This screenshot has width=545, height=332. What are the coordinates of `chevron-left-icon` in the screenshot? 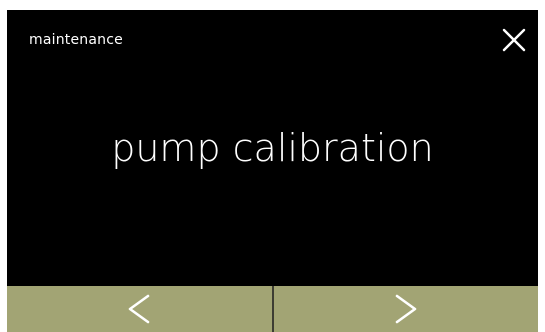 It's located at (139, 309).